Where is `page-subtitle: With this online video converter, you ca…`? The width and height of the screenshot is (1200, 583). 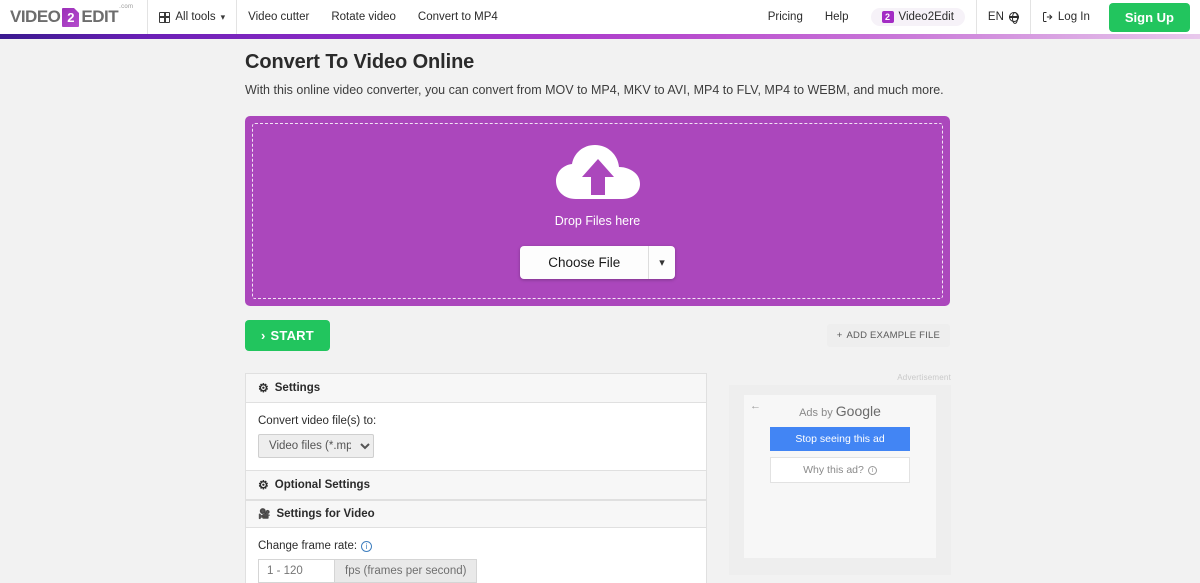
page-subtitle: With this online video converter, you ca… is located at coordinates (594, 90).